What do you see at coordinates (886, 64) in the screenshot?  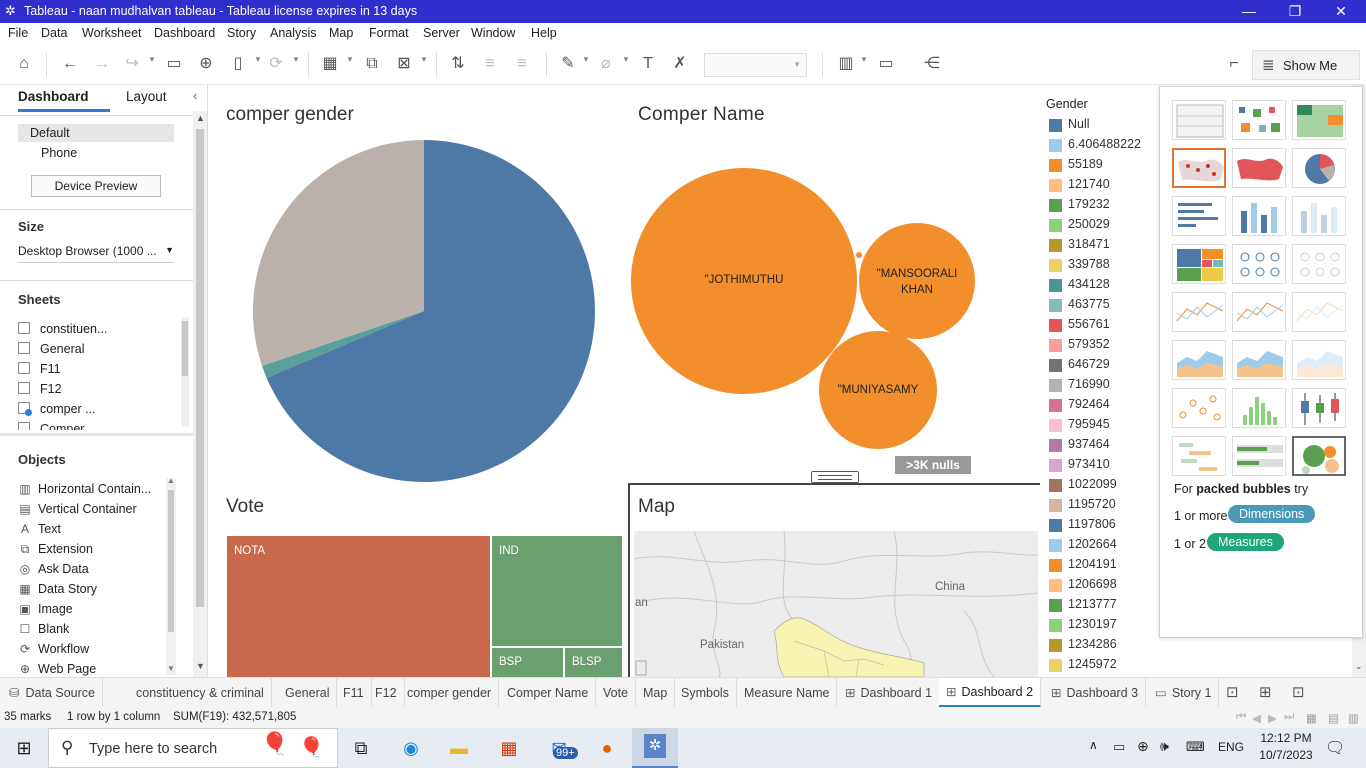 I see `presentation-mode-icon: ▭` at bounding box center [886, 64].